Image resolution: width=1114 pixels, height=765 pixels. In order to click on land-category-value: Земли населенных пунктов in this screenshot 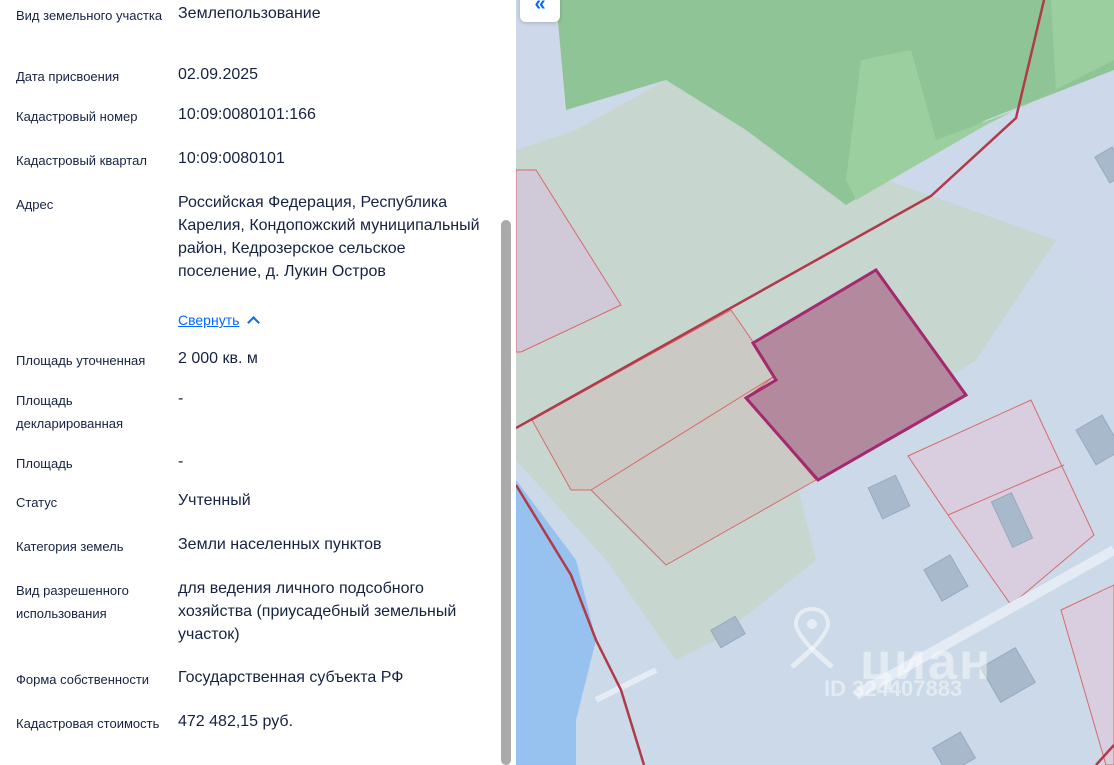, I will do `click(280, 544)`.